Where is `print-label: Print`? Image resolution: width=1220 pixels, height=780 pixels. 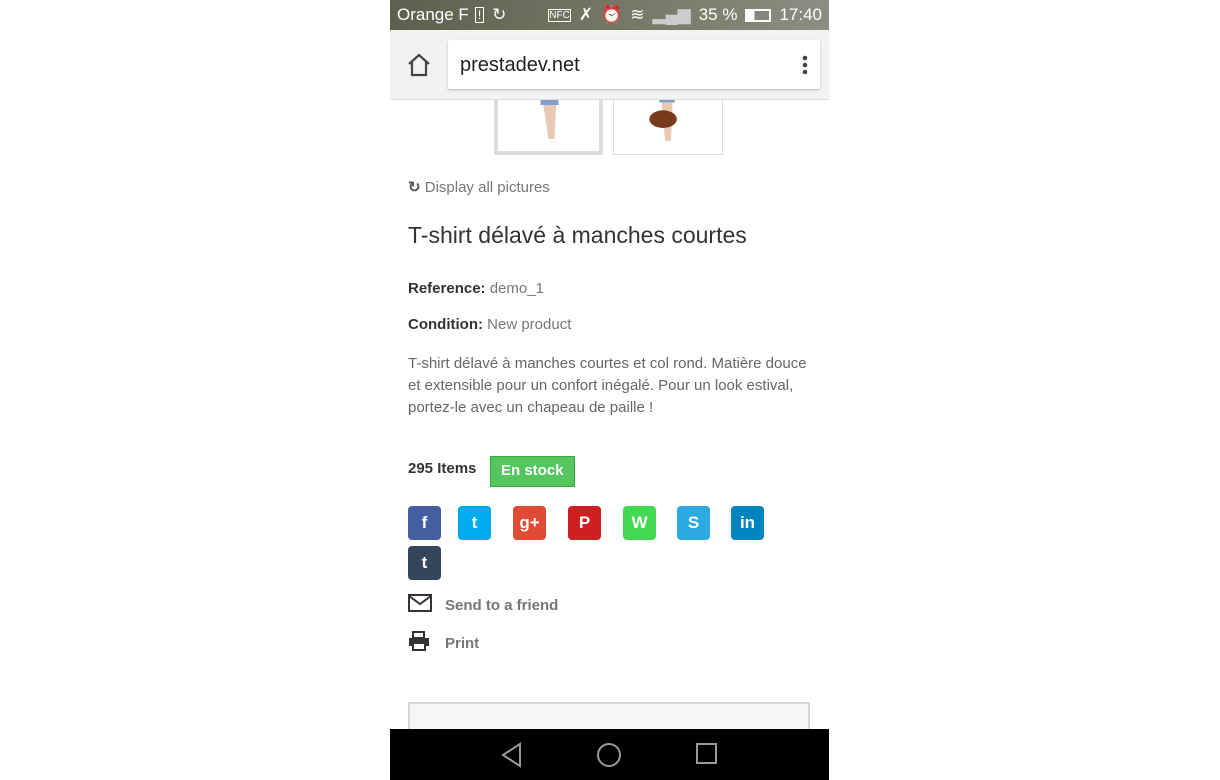
print-label: Print is located at coordinates (462, 643).